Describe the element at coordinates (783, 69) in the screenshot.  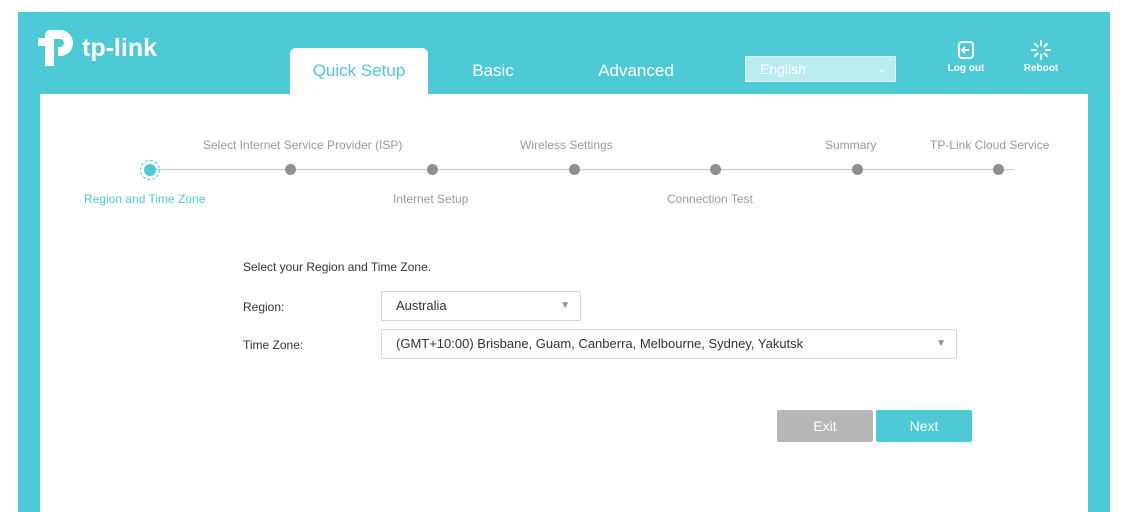
I see `language-value: English` at that location.